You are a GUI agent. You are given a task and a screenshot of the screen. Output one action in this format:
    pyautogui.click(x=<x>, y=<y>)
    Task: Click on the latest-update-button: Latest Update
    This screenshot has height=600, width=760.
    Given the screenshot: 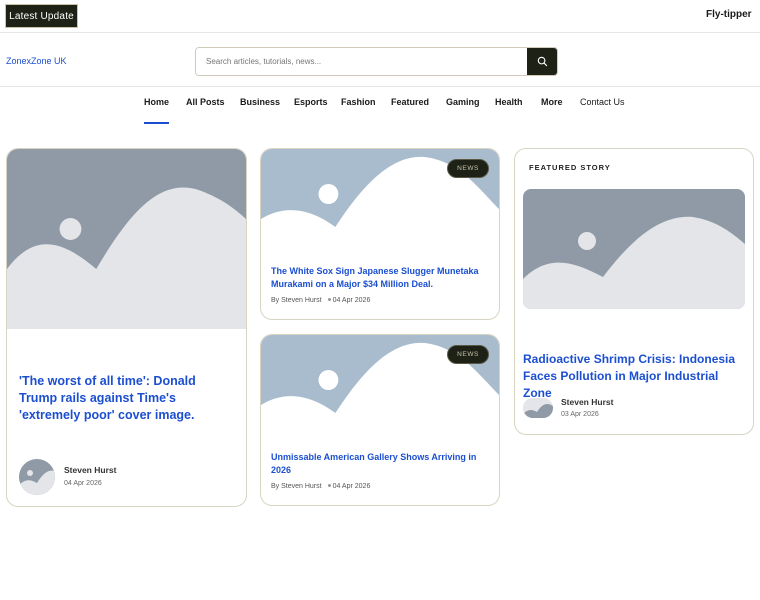 What is the action you would take?
    pyautogui.click(x=41, y=16)
    